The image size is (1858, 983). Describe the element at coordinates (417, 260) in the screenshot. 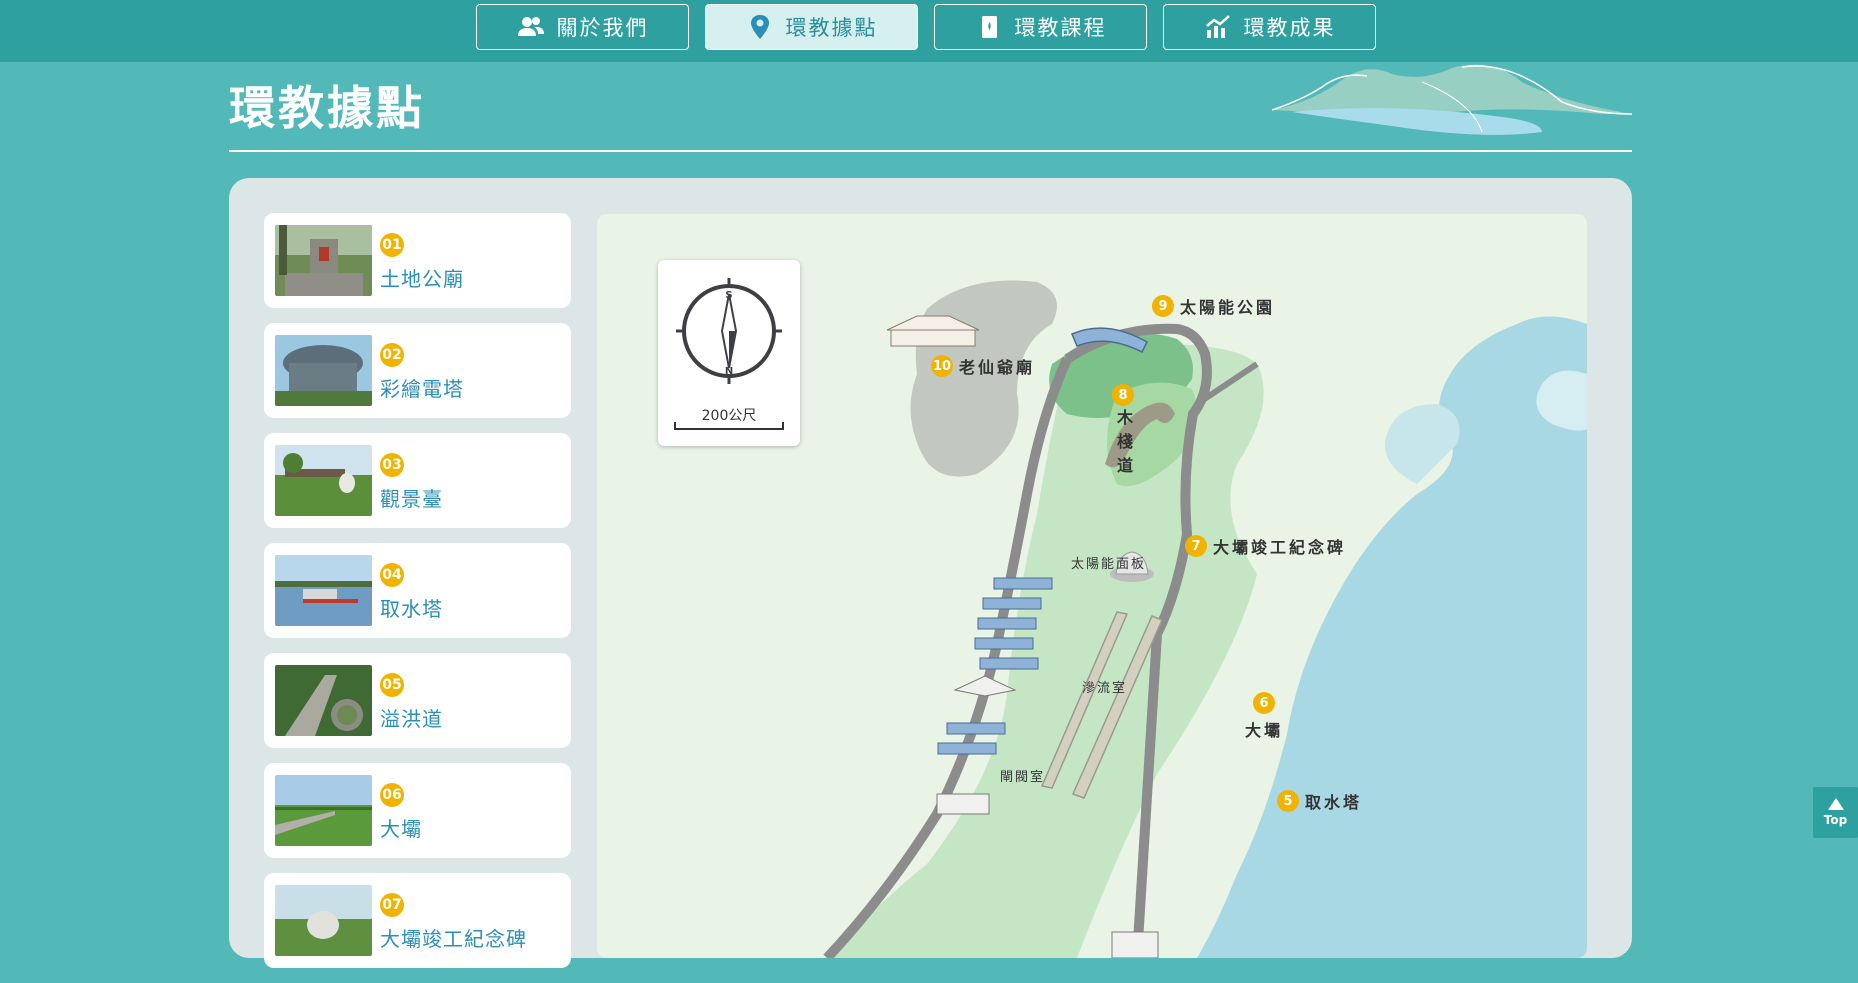

I see `spot-card-01: 01 土地公廟` at that location.